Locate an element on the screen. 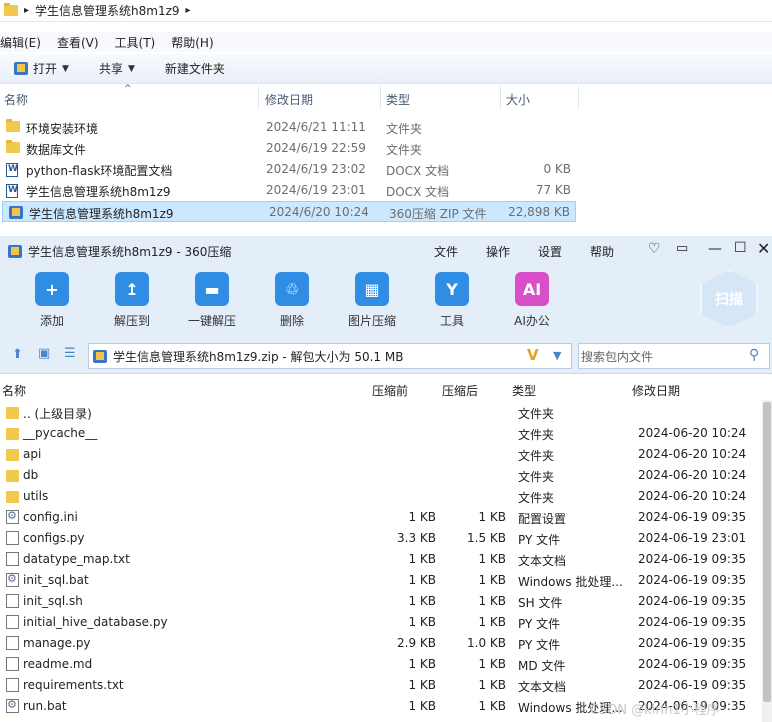  archive-search-input: 搜索包内文件 ⚲ is located at coordinates (674, 356).